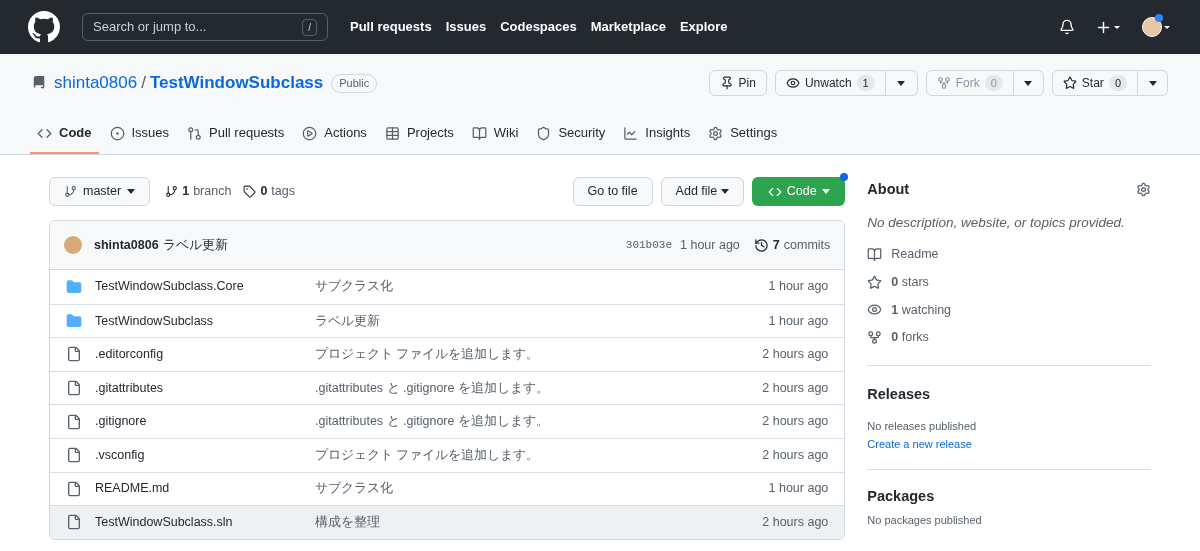 The height and width of the screenshot is (551, 1200). What do you see at coordinates (737, 83) in the screenshot?
I see `pin-button: Pin` at bounding box center [737, 83].